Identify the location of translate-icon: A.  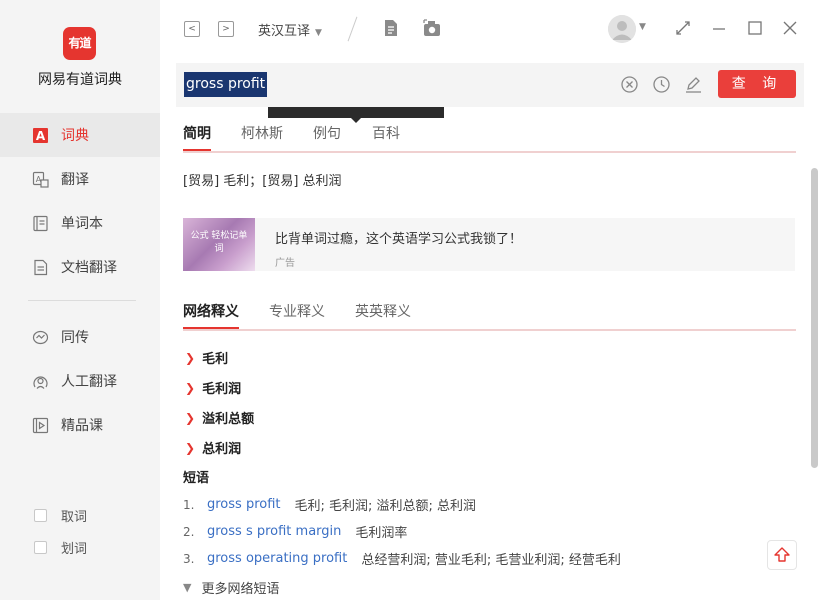
(40, 179).